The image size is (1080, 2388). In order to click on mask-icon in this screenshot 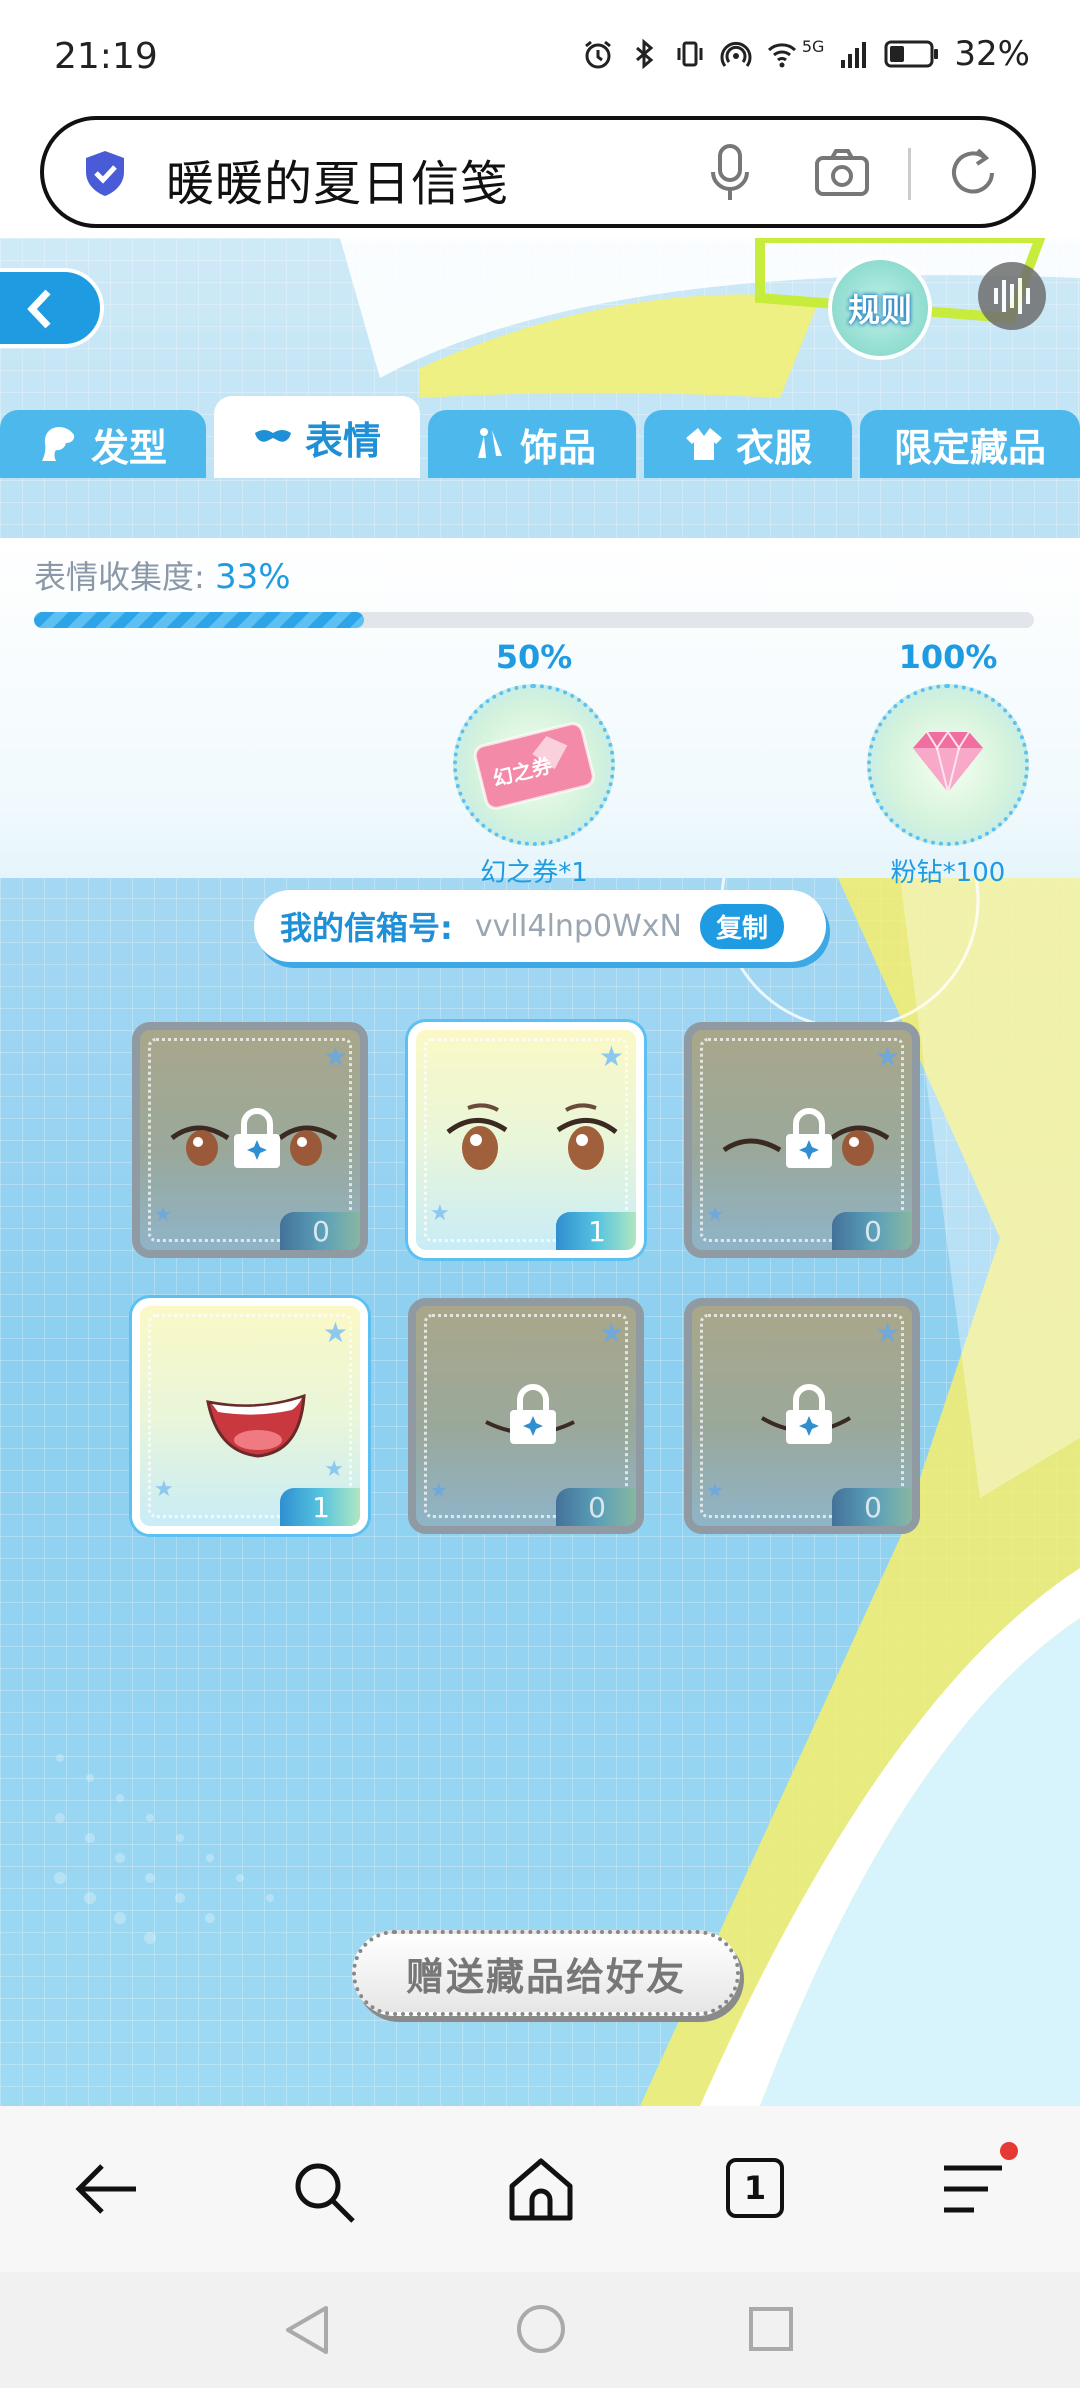, I will do `click(272, 436)`.